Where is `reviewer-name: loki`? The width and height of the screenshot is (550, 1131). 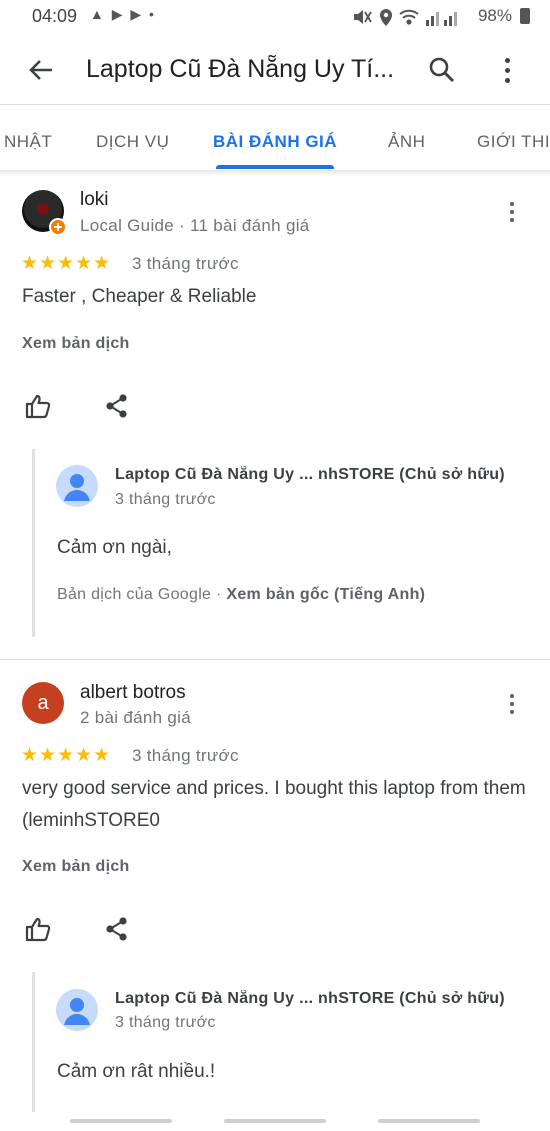 reviewer-name: loki is located at coordinates (94, 200).